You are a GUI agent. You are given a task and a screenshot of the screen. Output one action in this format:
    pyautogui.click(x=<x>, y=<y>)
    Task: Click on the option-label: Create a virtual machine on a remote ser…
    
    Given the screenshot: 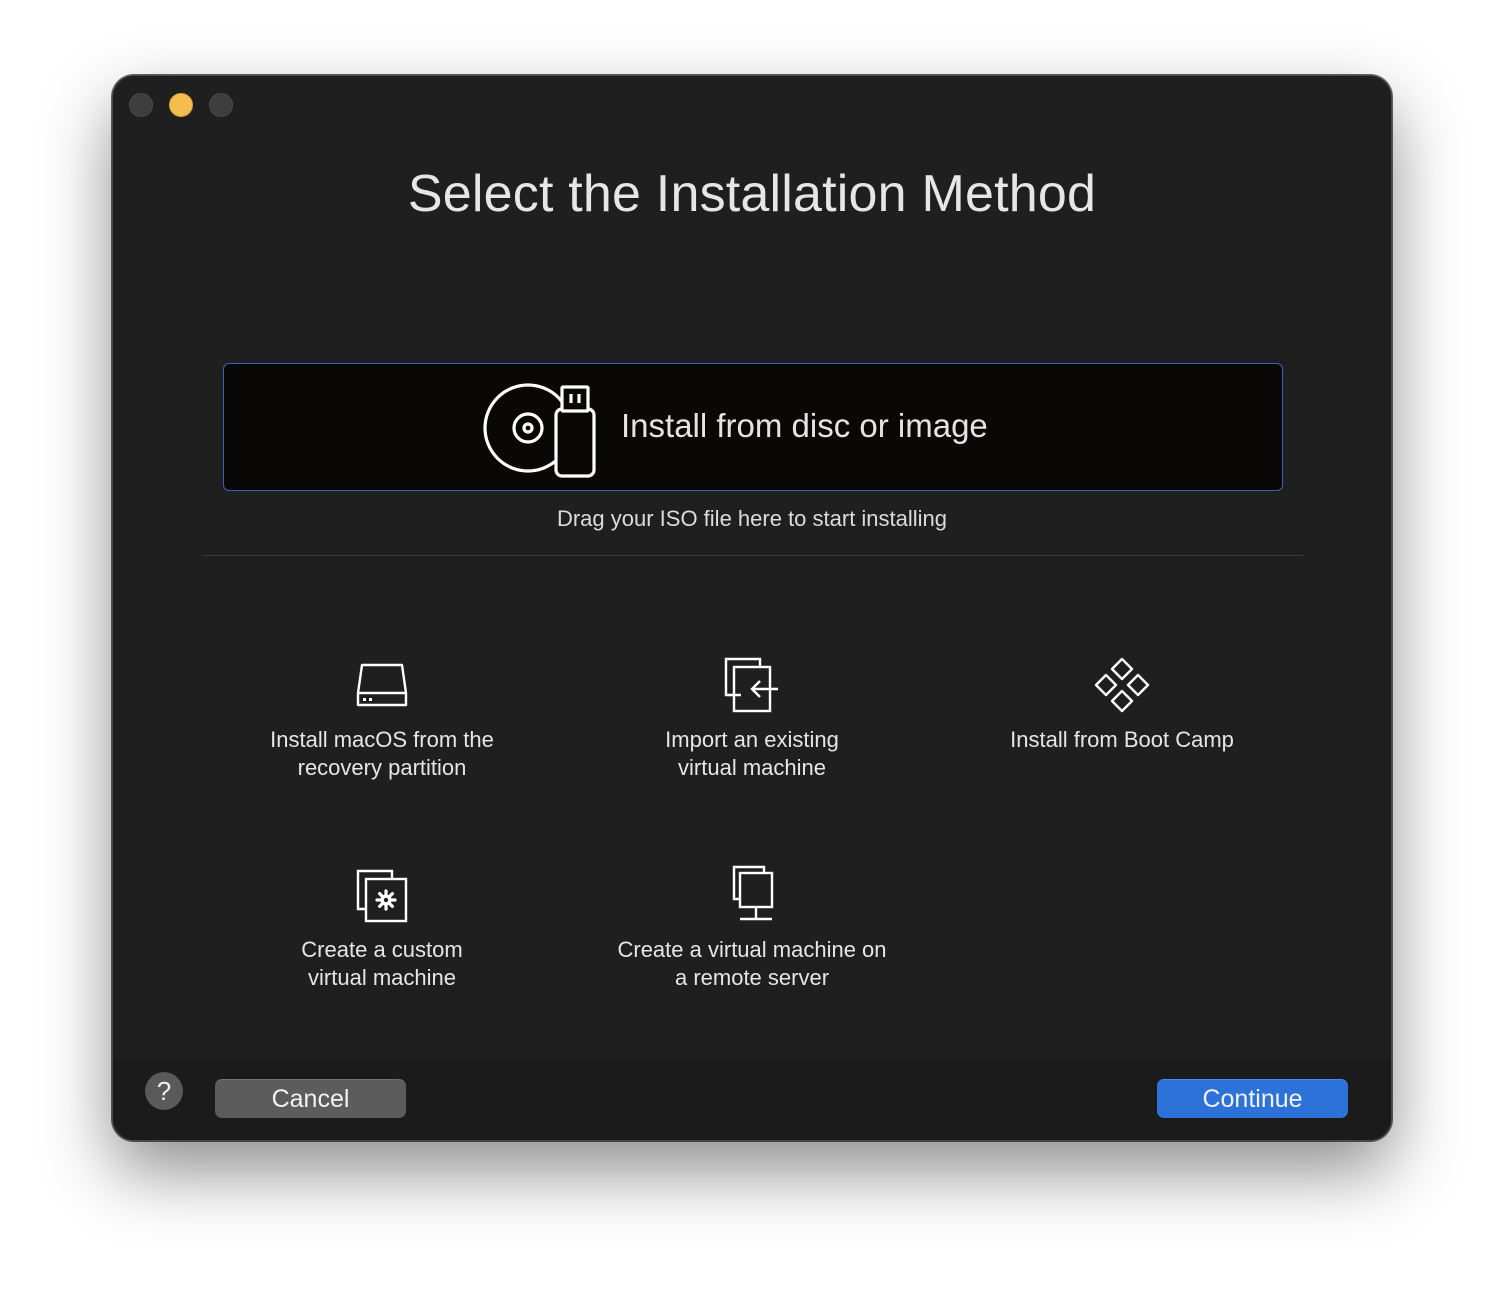 What is the action you would take?
    pyautogui.click(x=752, y=963)
    